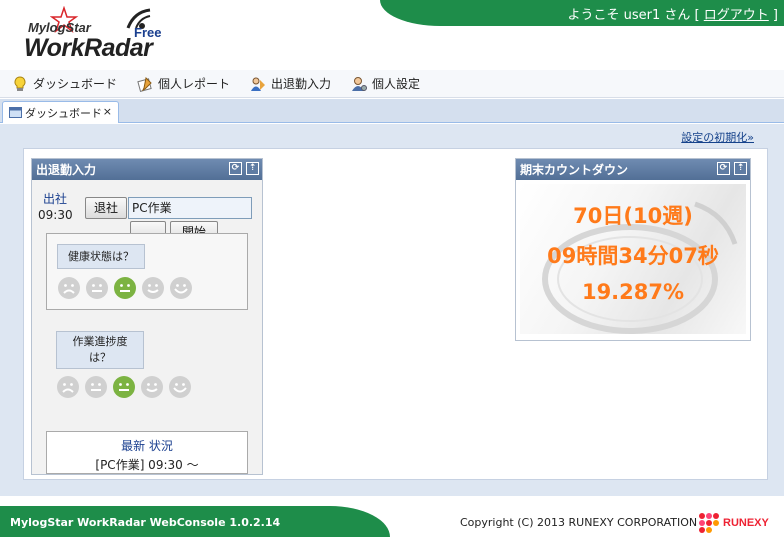 This screenshot has height=537, width=784. I want to click on progress-question-line2: は？, so click(100, 357).